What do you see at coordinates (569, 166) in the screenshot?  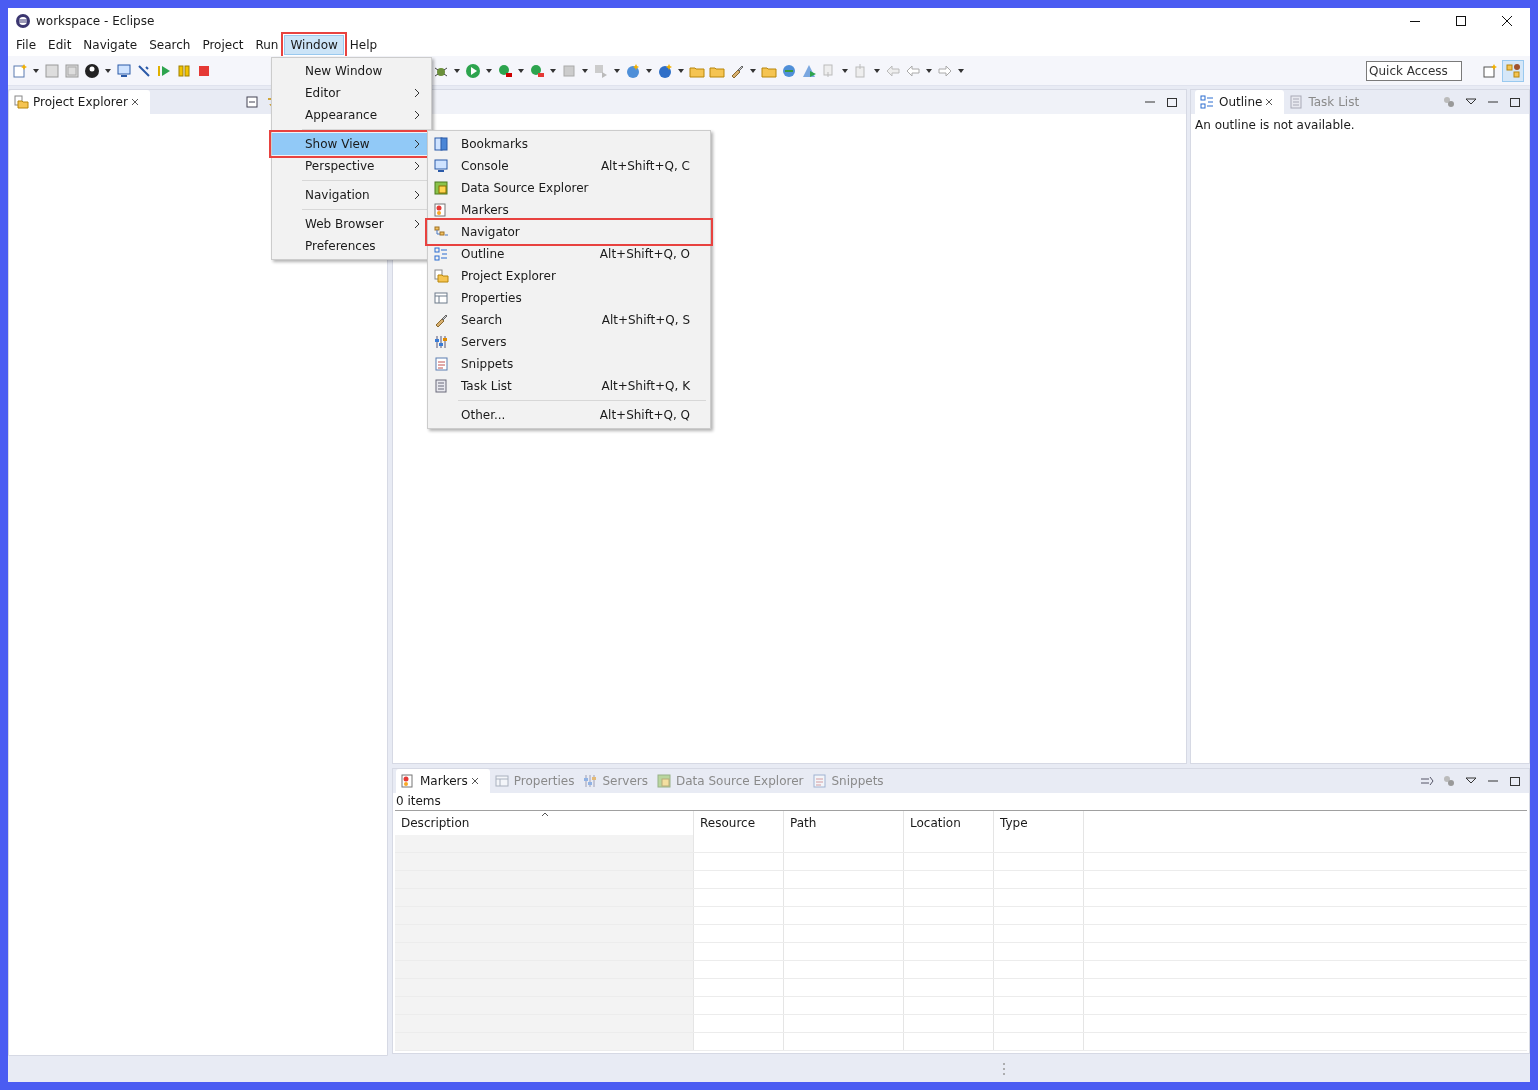 I see `menu-item: Console Alt+Shift+Q, C` at bounding box center [569, 166].